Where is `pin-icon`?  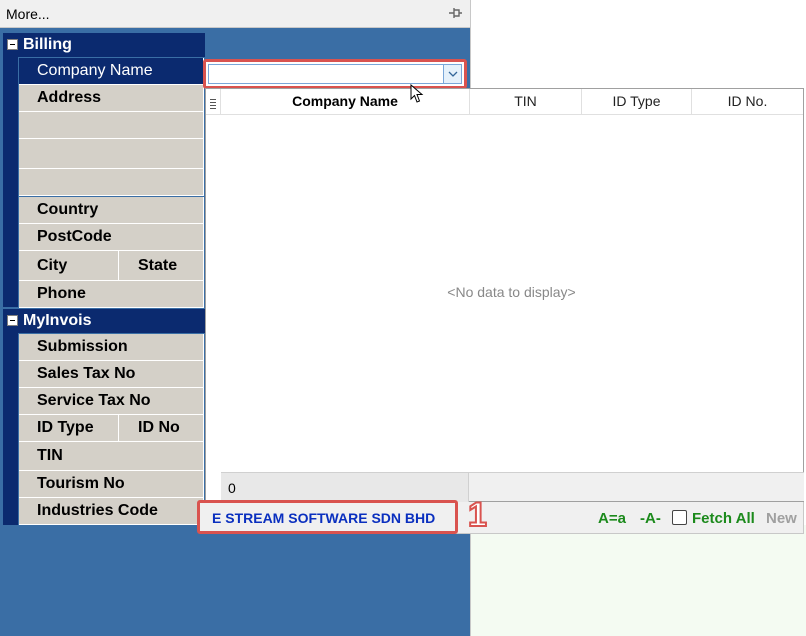 pin-icon is located at coordinates (455, 13).